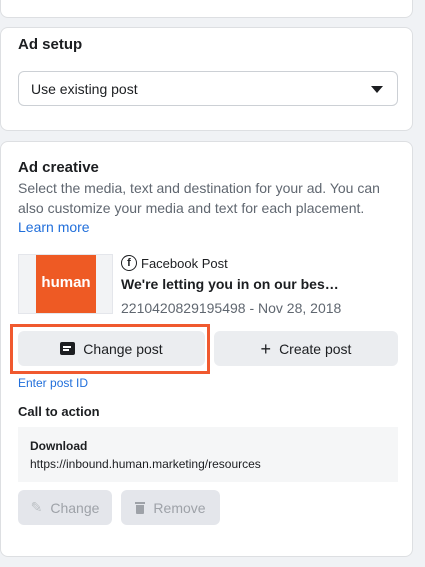 This screenshot has width=425, height=567. What do you see at coordinates (266, 348) in the screenshot?
I see `plus-icon: +` at bounding box center [266, 348].